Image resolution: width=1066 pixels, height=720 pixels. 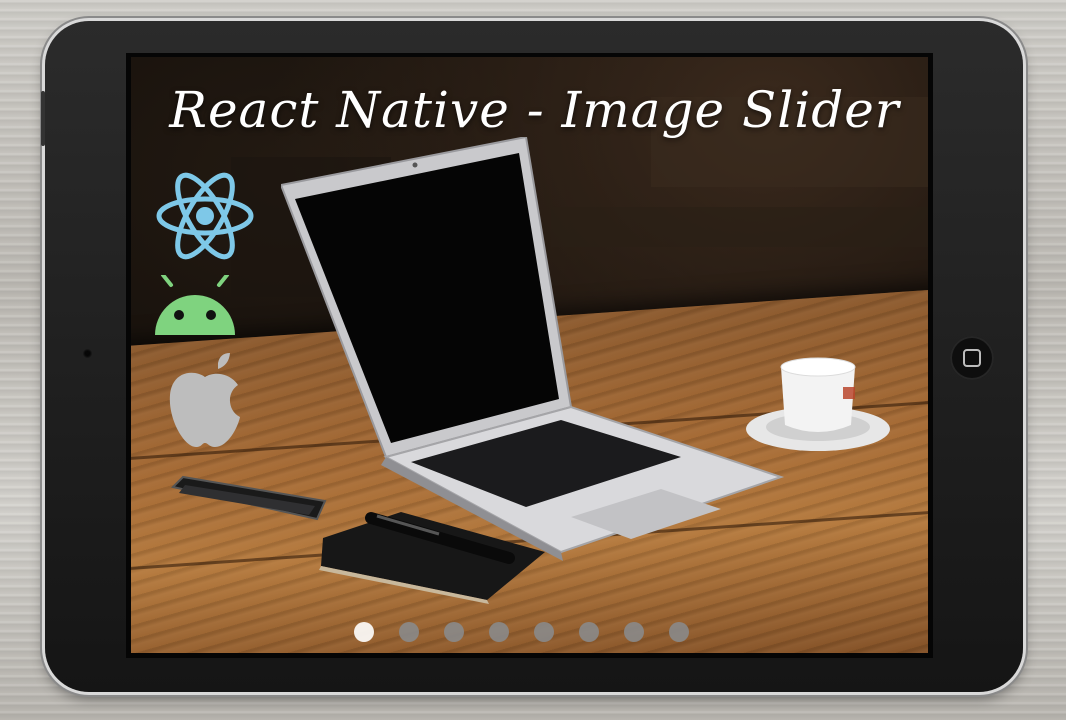 I want to click on android-icon, so click(x=195, y=305).